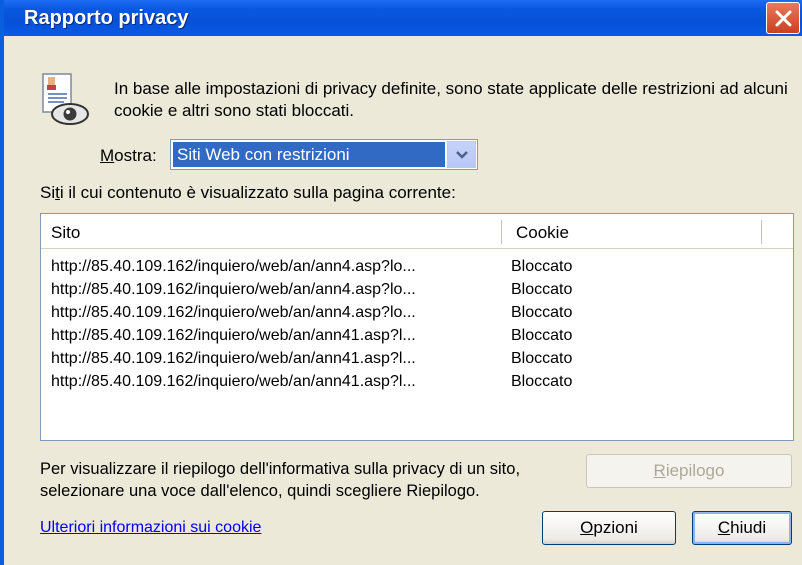  I want to click on filter-label: Mostra:, so click(128, 155).